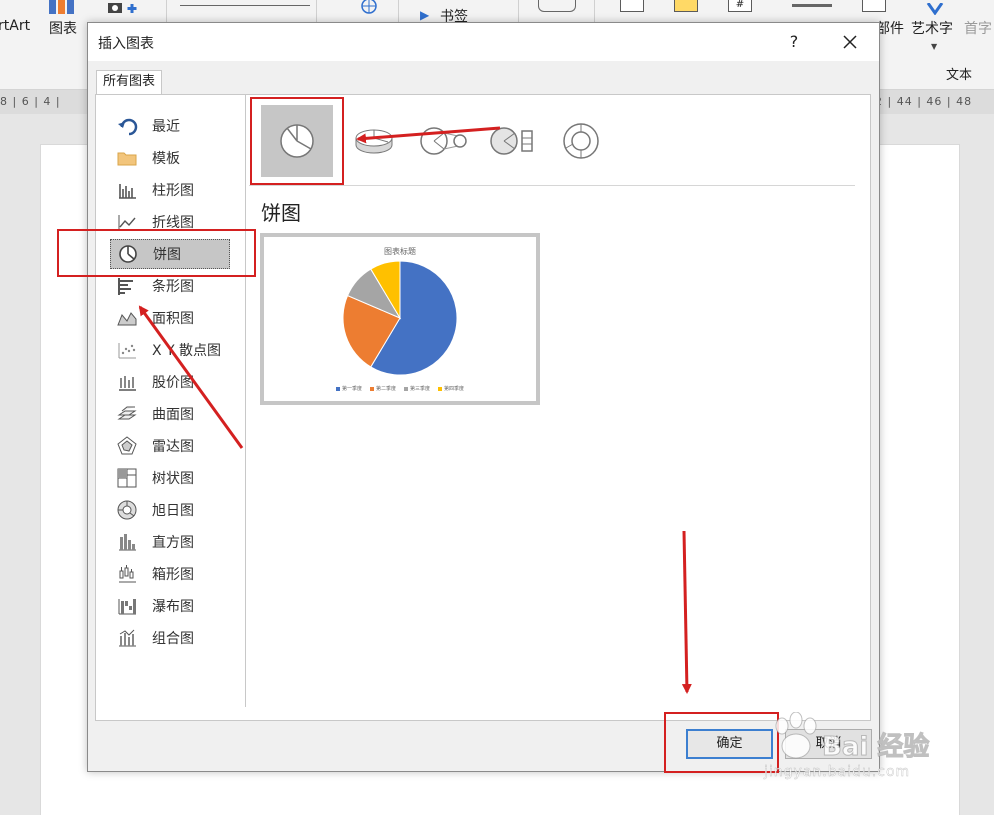 Image resolution: width=994 pixels, height=815 pixels. Describe the element at coordinates (126, 44) in the screenshot. I see `dialog-title: 插入图表` at that location.